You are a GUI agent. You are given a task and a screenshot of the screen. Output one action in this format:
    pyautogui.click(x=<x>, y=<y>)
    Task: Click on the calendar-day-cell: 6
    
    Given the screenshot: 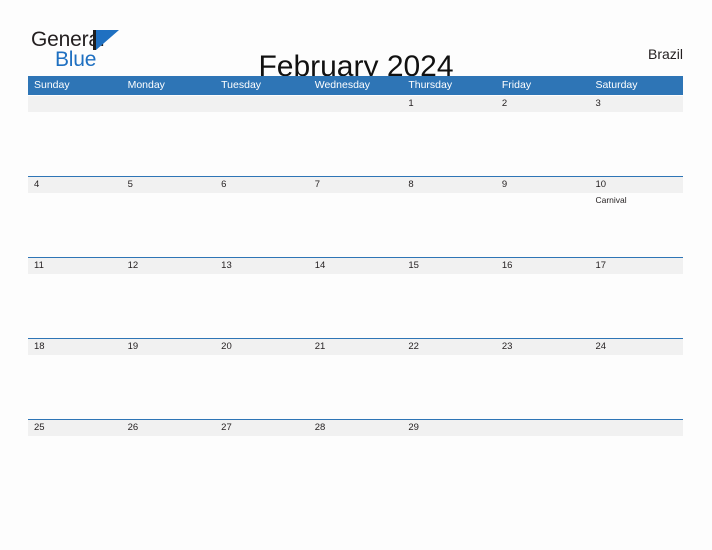 What is the action you would take?
    pyautogui.click(x=262, y=217)
    